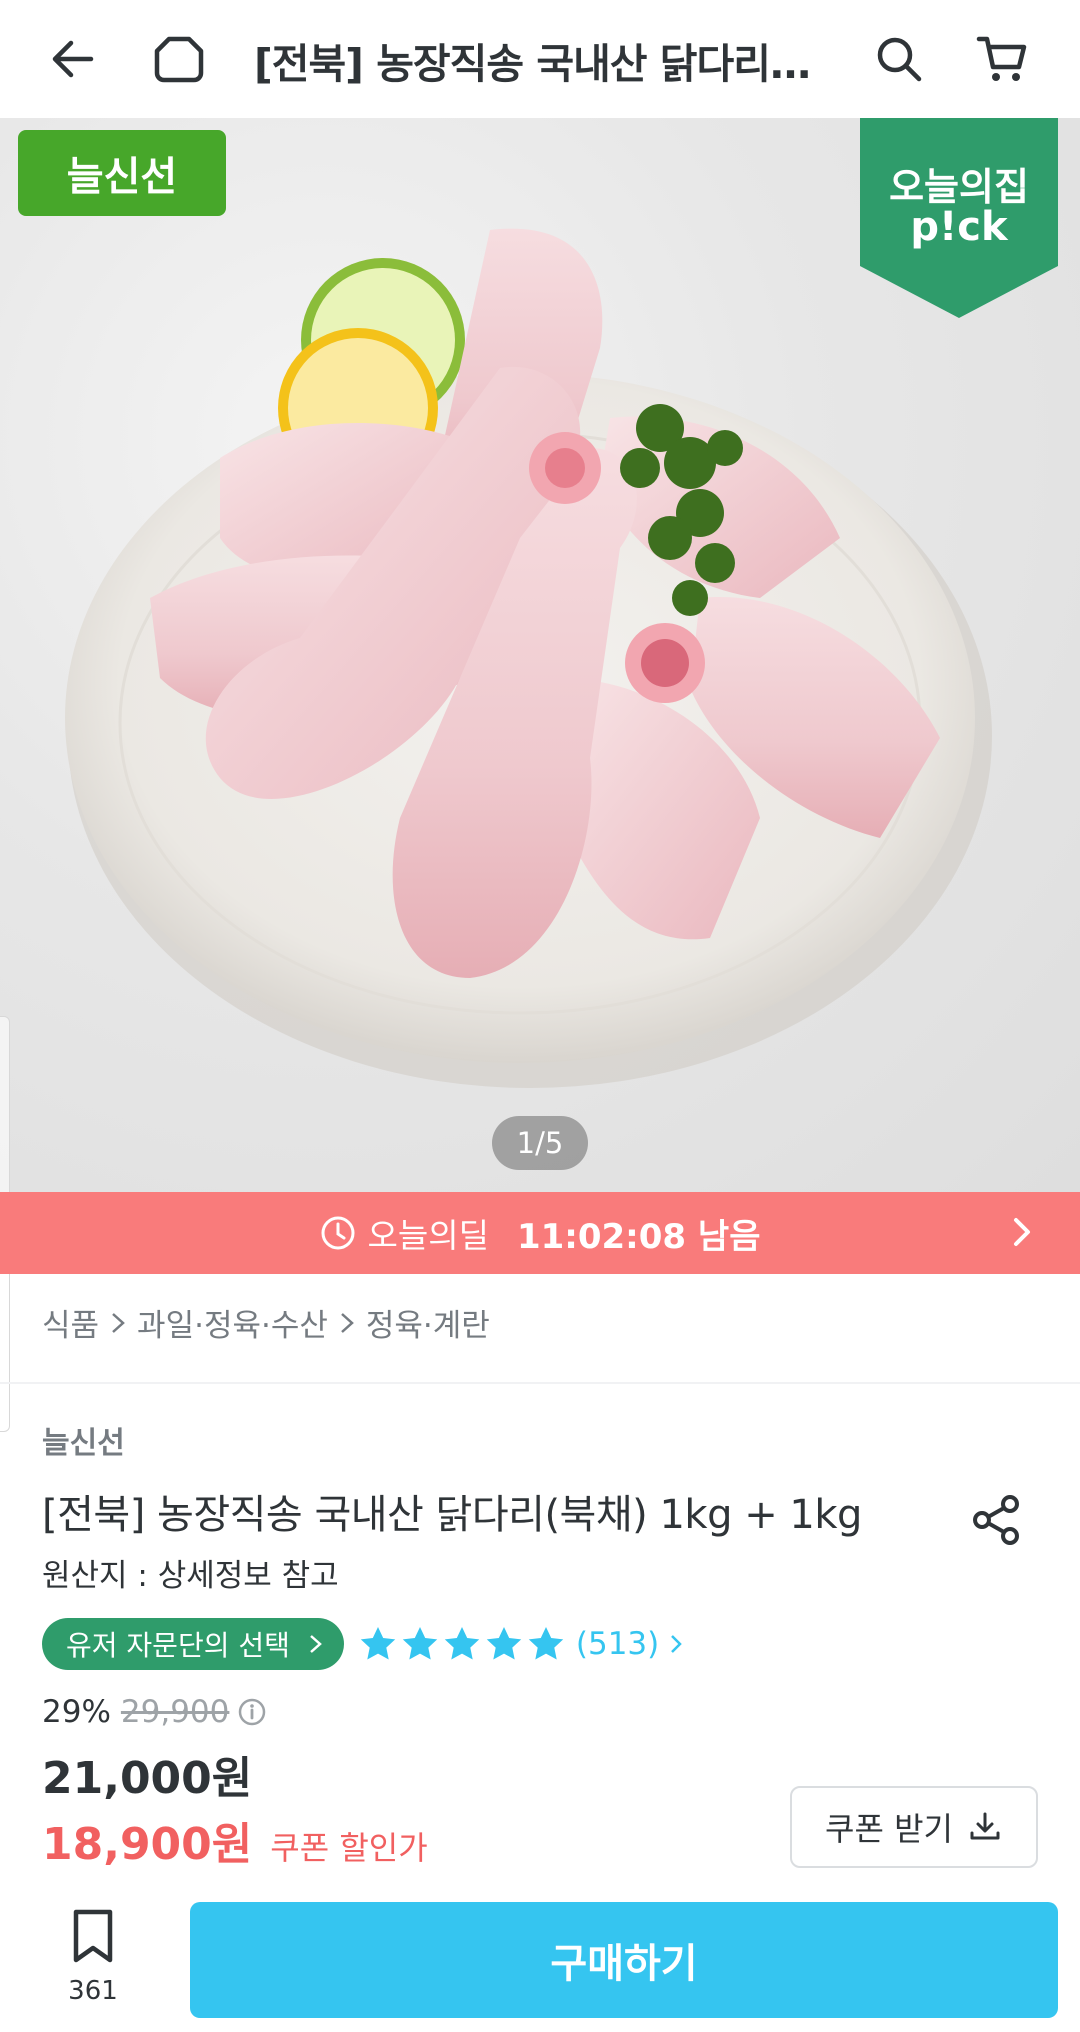 The height and width of the screenshot is (2032, 1080). I want to click on search-icon, so click(899, 59).